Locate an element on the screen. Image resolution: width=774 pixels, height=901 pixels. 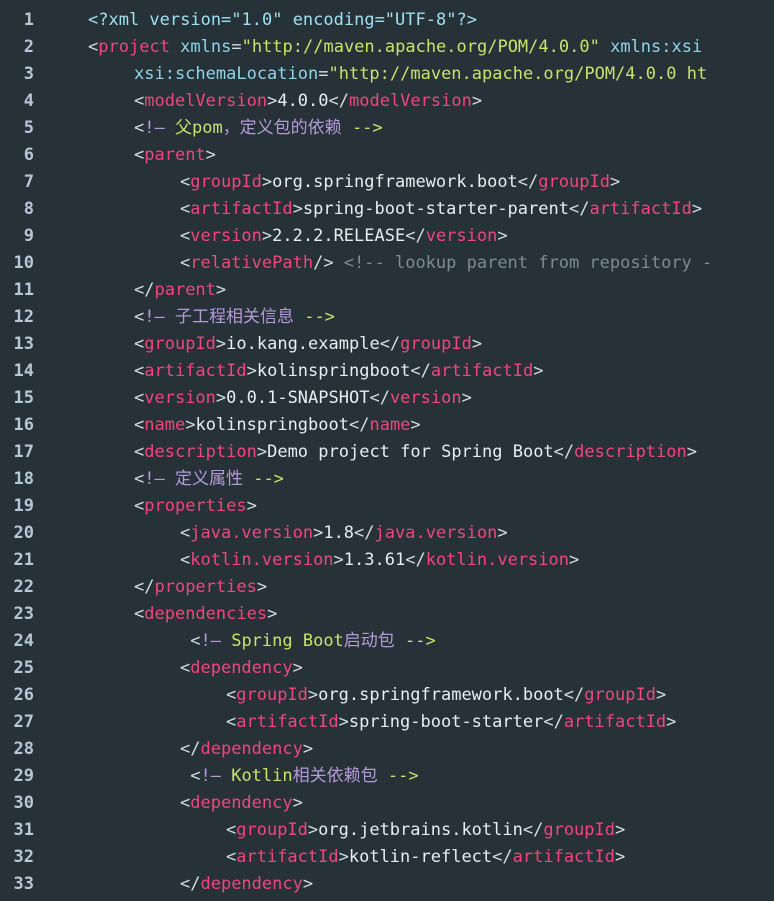
code-line: 33 </dependency> is located at coordinates (387, 884).